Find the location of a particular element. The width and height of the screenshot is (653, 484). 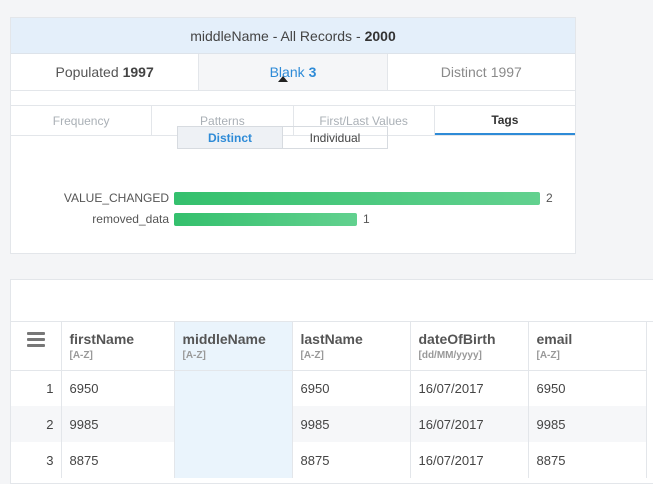

column-header-lastName: lastName [A-Z] is located at coordinates (351, 346).